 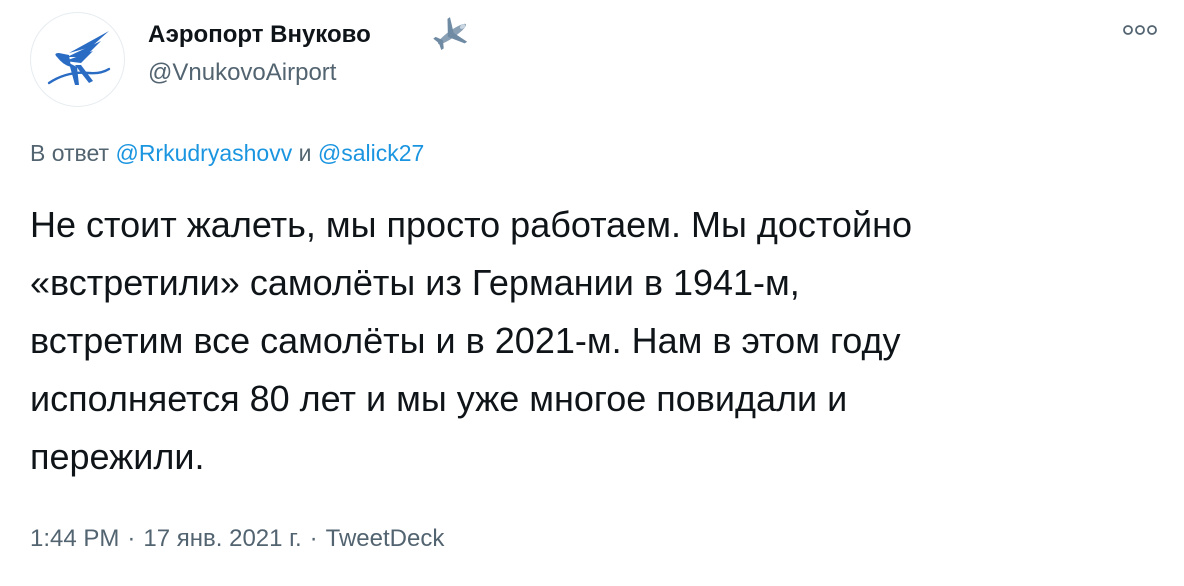 I want to click on tweet-date: 17 янв. 2021 г., so click(x=222, y=538).